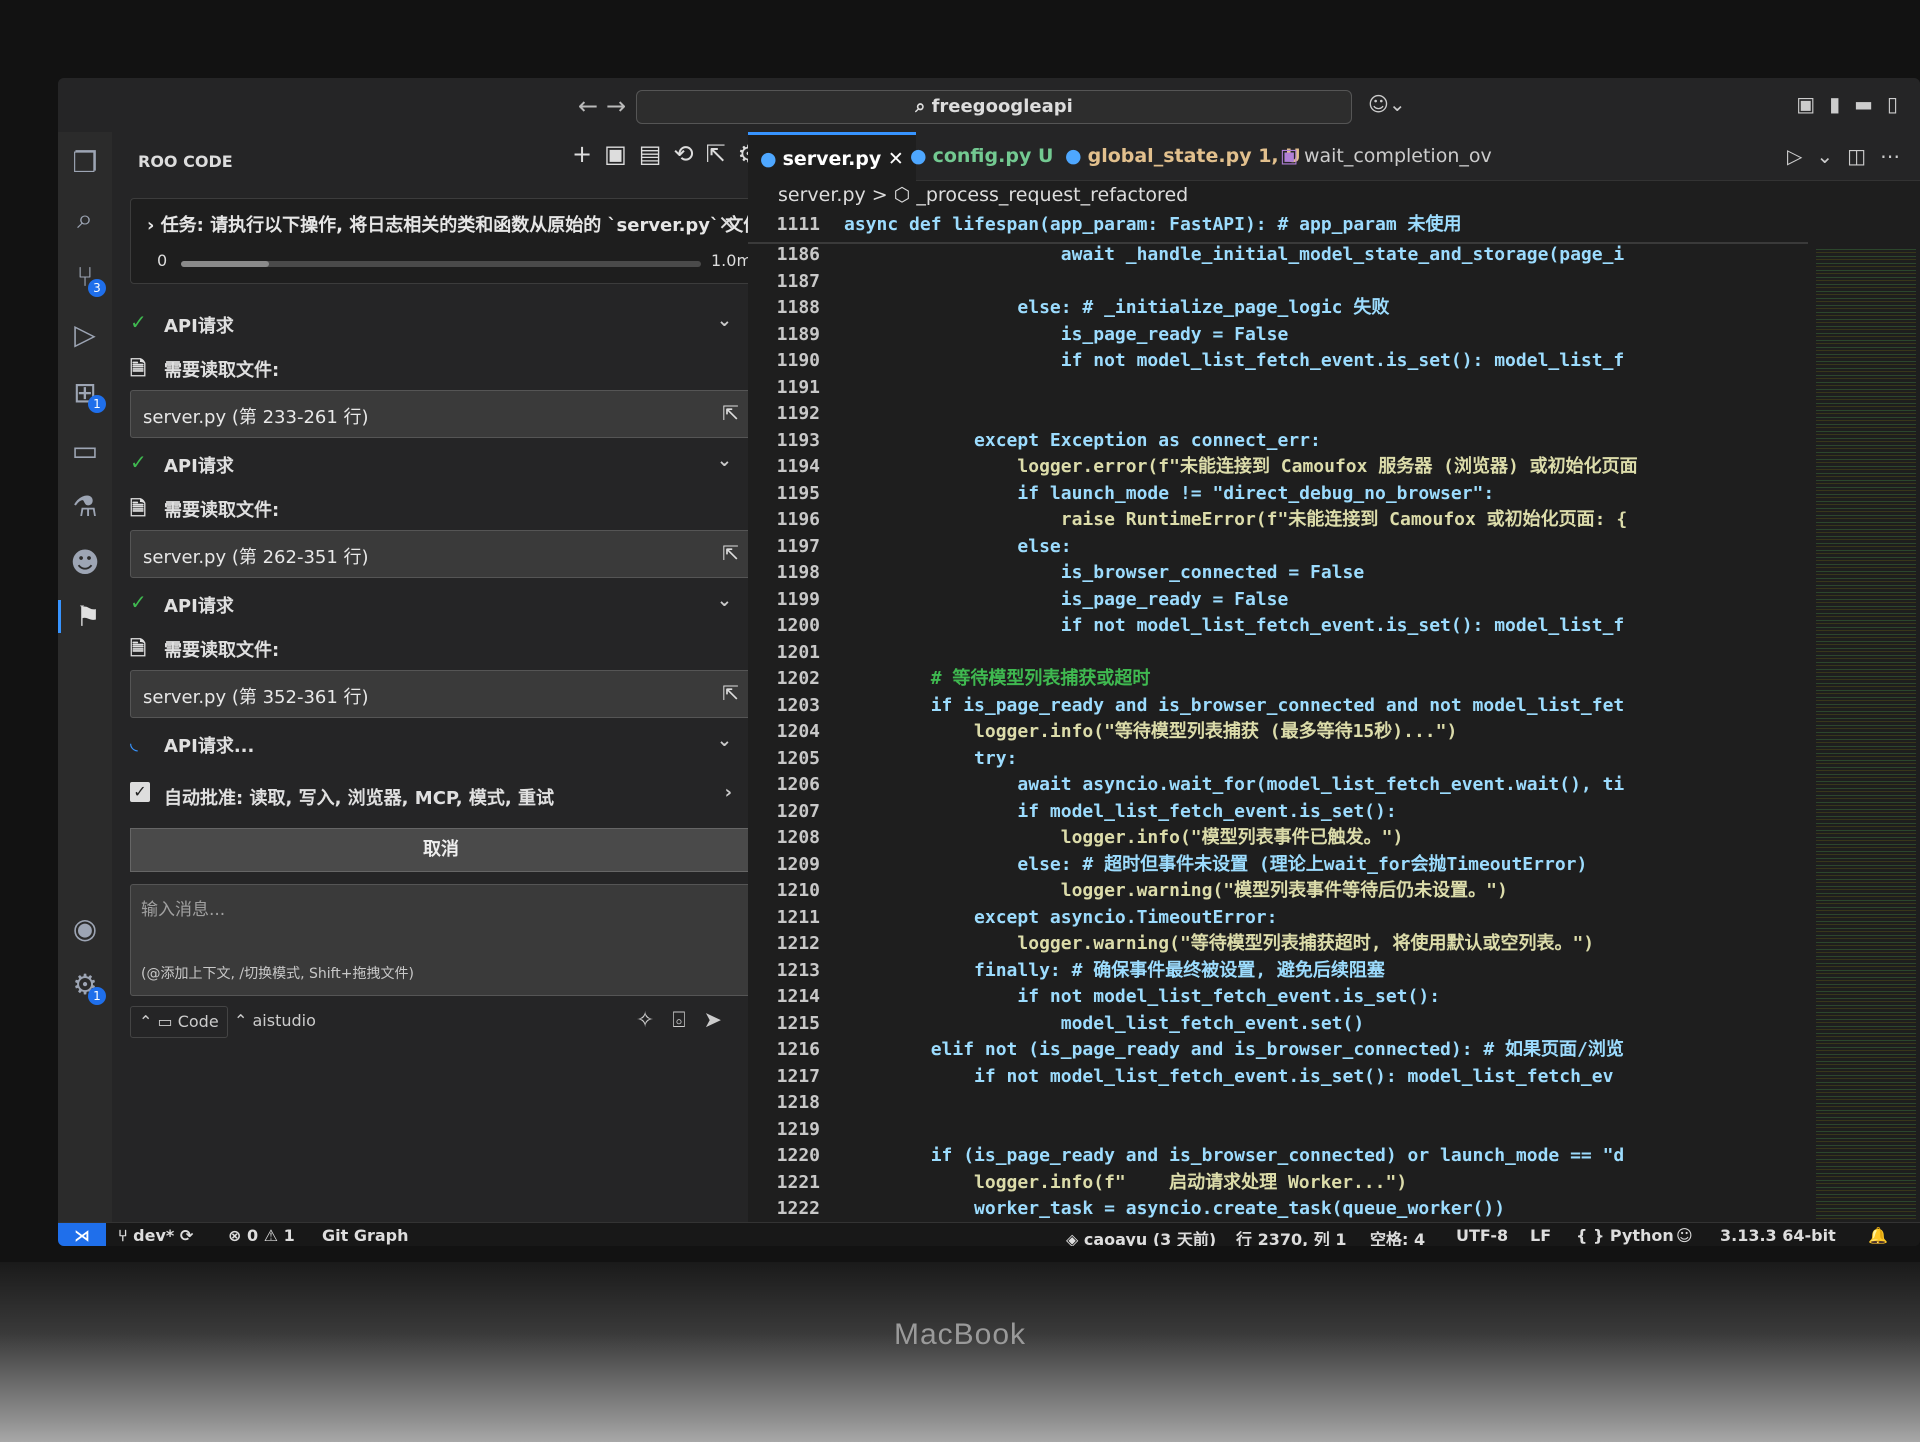  What do you see at coordinates (981, 156) in the screenshot?
I see `tab-config-py: ● config.py U` at bounding box center [981, 156].